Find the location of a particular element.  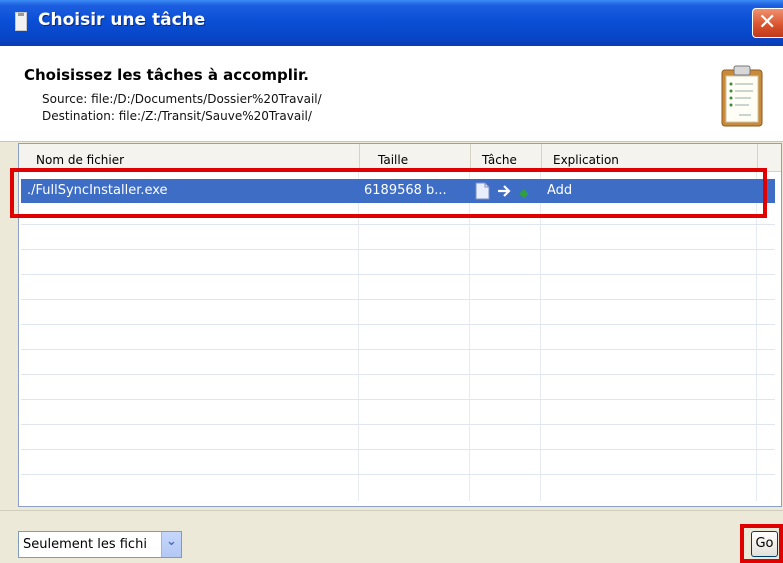

column-header-size: Taille is located at coordinates (414, 157).